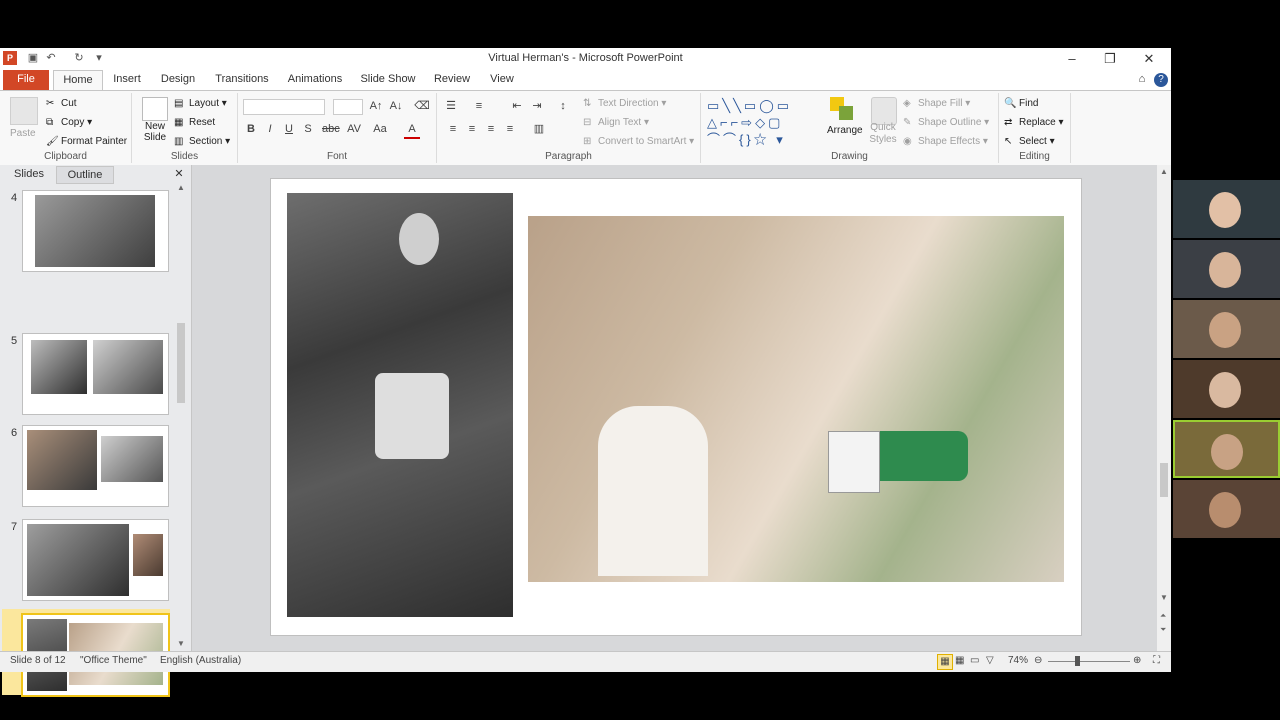  I want to click on grow-font-icon: A↑, so click(376, 106).